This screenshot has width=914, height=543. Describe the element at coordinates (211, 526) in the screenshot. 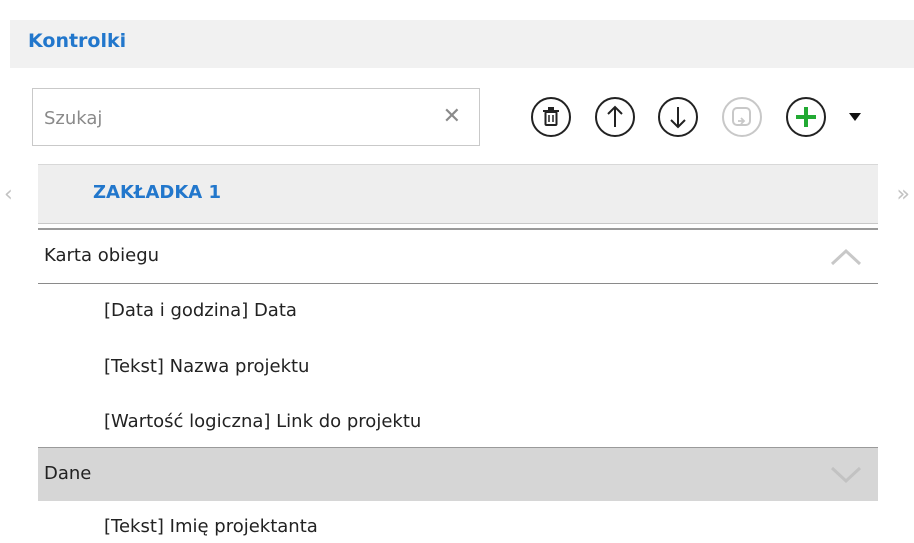

I see `list-item: [Tekst] Imię projektanta` at that location.